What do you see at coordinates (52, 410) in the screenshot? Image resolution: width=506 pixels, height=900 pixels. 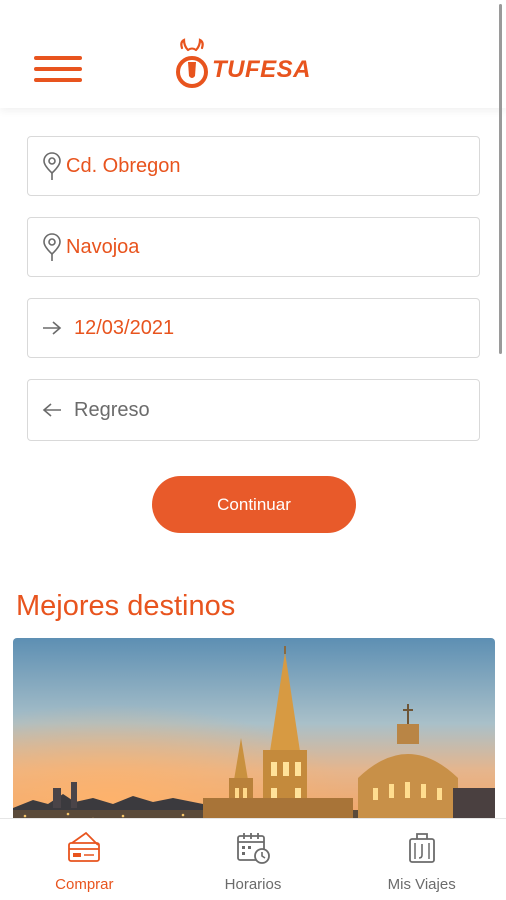 I see `arrow-left-icon` at bounding box center [52, 410].